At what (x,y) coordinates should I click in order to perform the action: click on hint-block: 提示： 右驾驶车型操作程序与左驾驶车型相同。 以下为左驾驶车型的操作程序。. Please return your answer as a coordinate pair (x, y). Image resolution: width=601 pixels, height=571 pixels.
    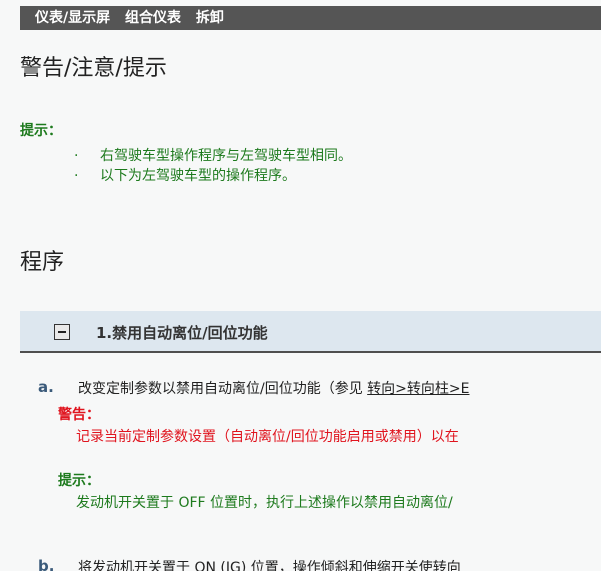
    Looking at the image, I should click on (310, 153).